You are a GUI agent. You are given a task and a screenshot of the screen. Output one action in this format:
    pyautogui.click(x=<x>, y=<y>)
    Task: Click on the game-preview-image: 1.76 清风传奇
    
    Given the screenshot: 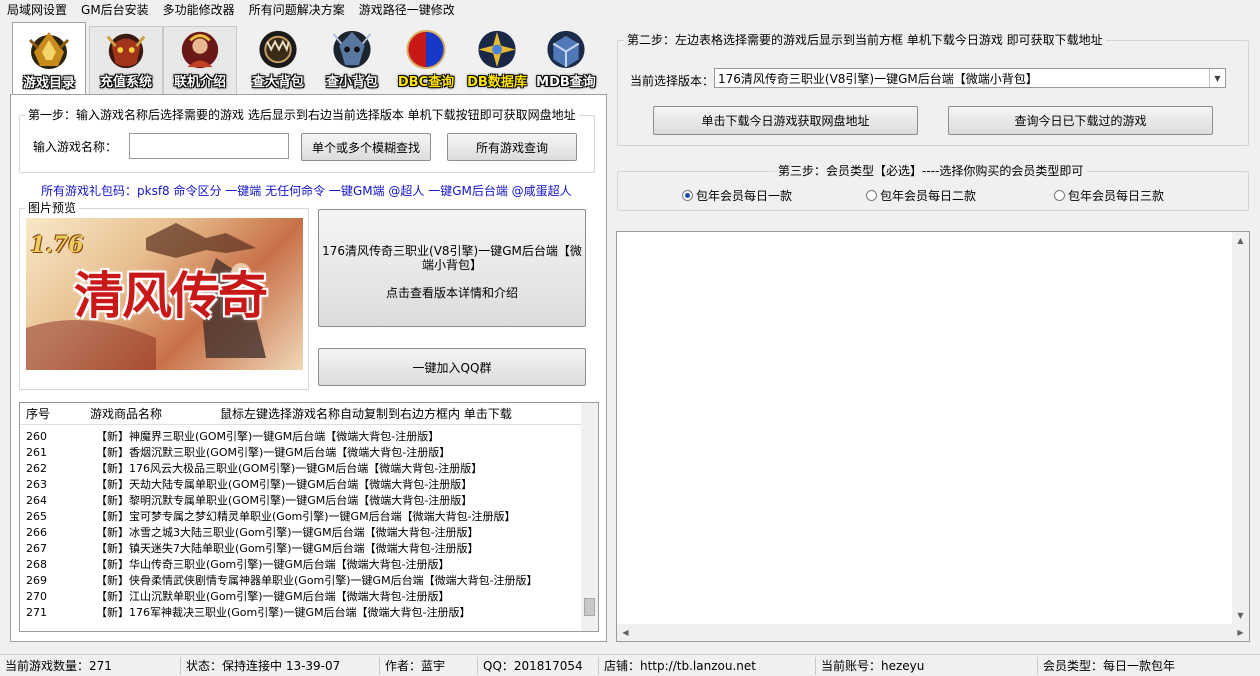 What is the action you would take?
    pyautogui.click(x=164, y=294)
    